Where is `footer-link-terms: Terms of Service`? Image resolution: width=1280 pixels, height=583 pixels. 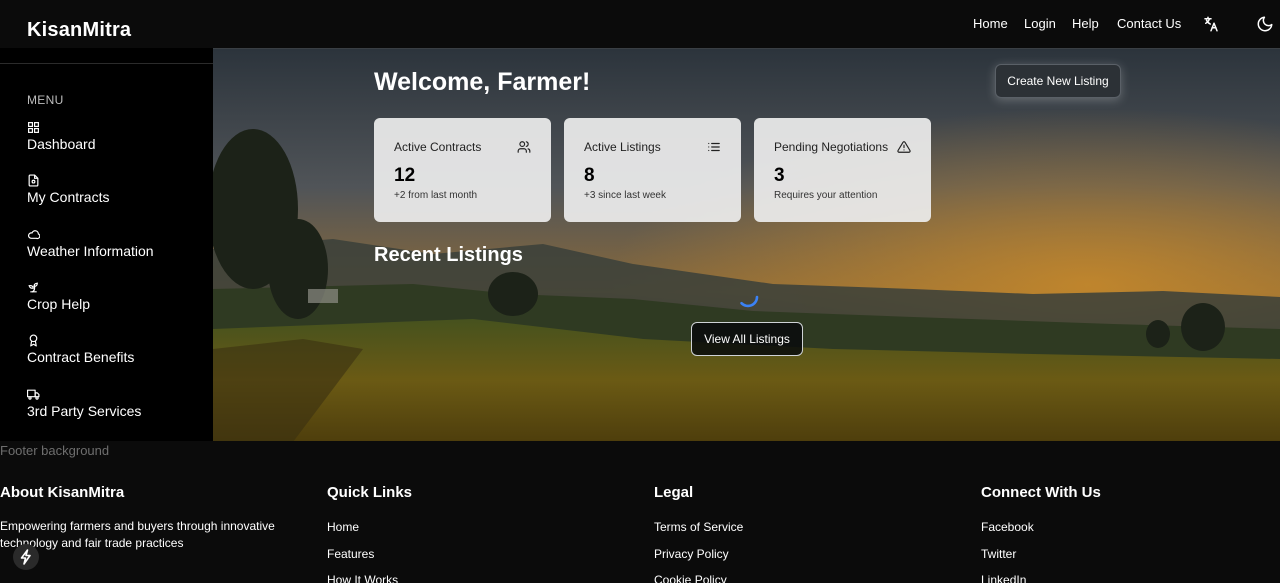 footer-link-terms: Terms of Service is located at coordinates (698, 527).